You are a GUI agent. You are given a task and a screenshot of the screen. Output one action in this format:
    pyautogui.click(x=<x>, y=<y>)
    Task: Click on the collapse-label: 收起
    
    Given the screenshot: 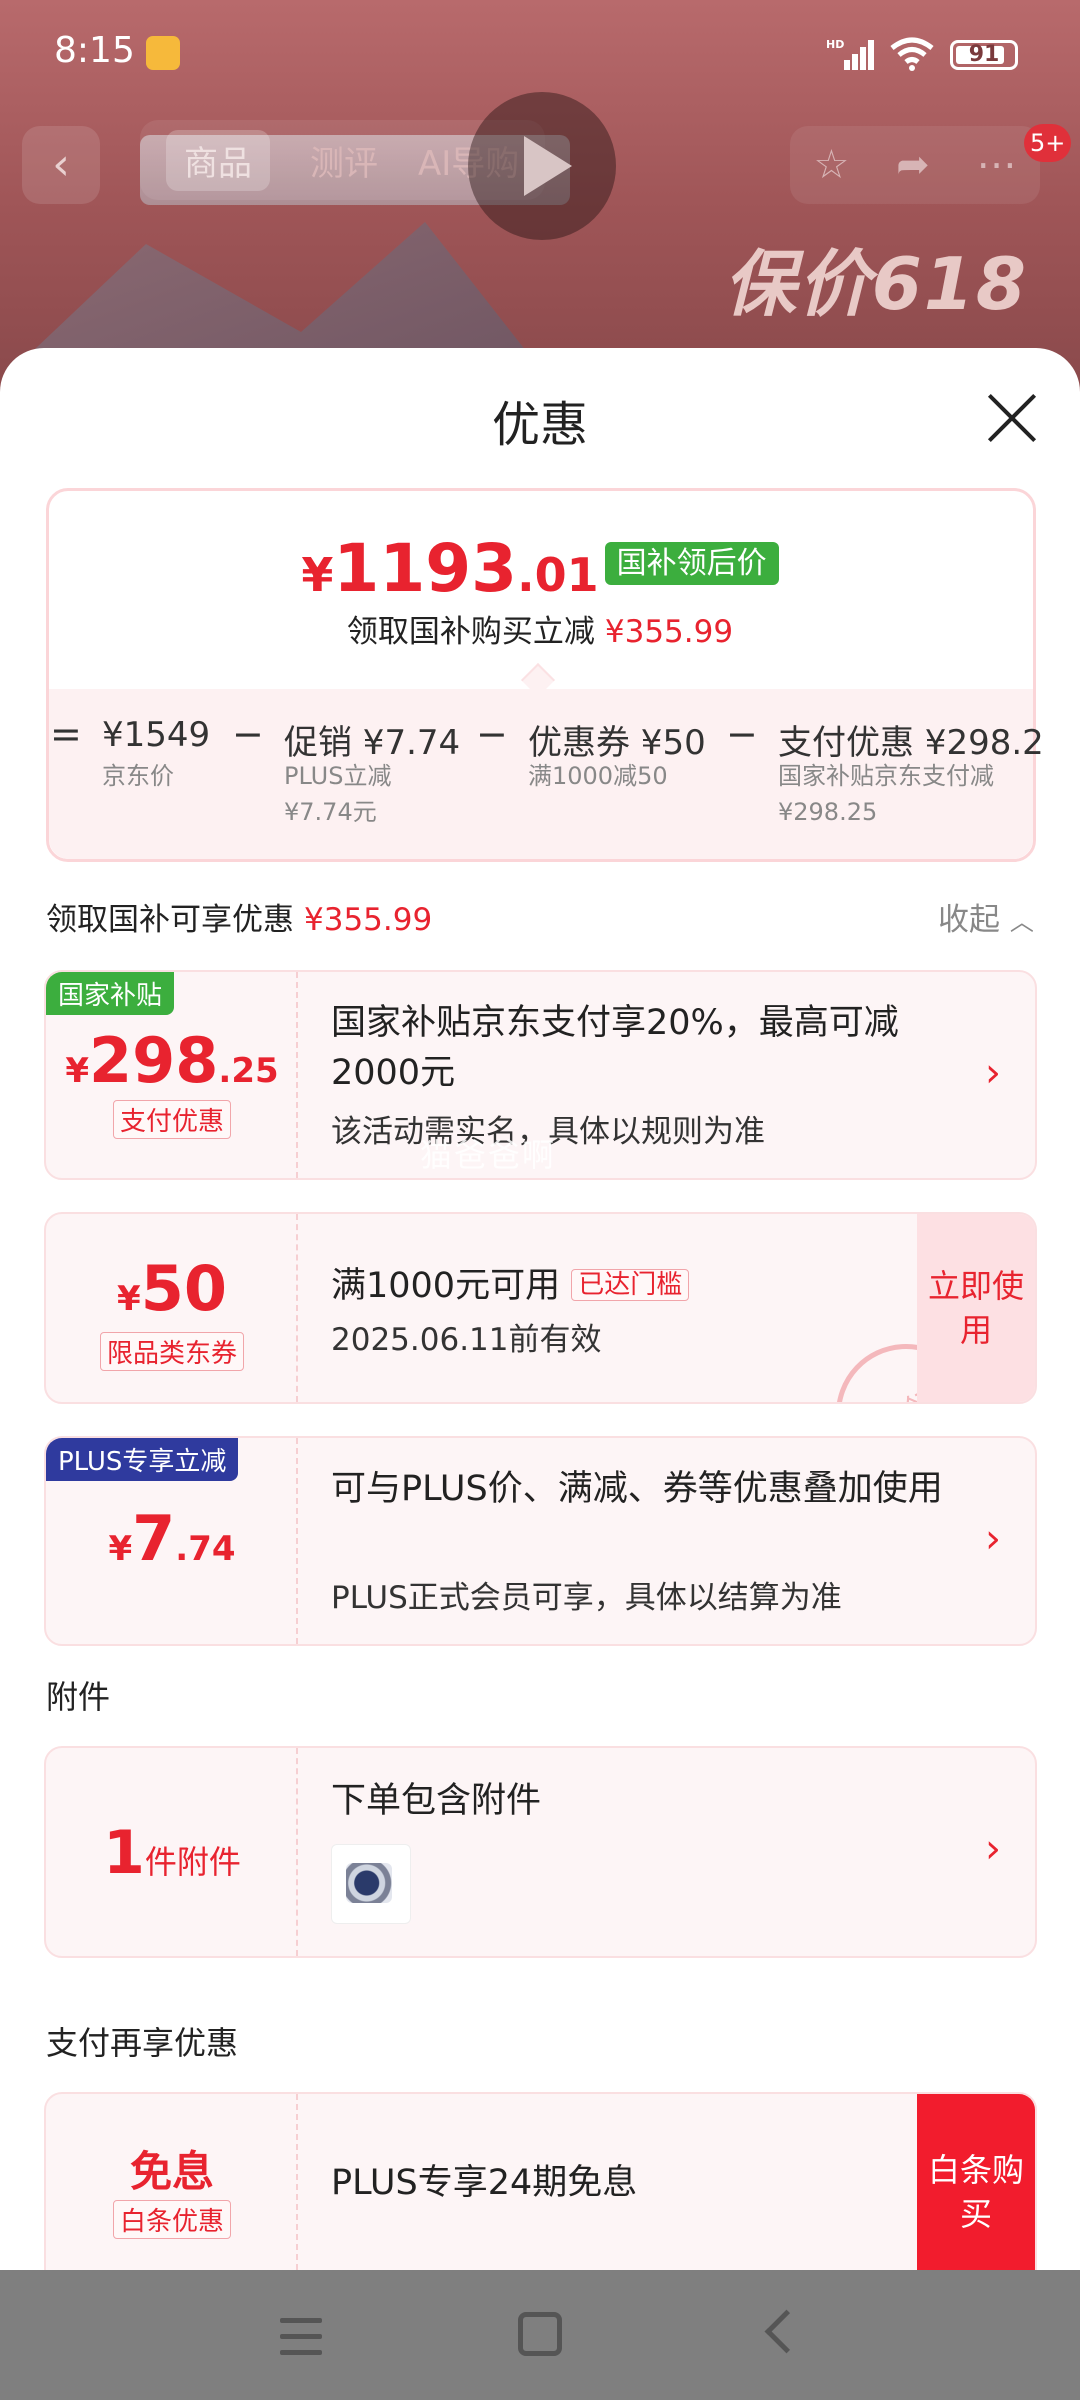 What is the action you would take?
    pyautogui.click(x=969, y=920)
    